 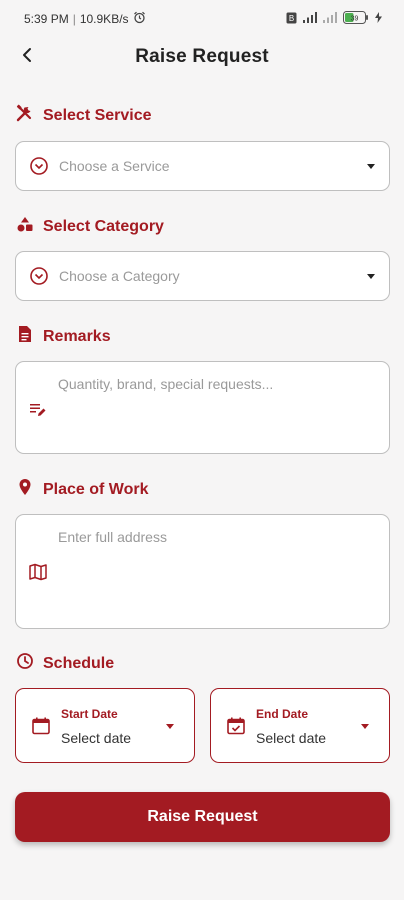 What do you see at coordinates (202, 19) in the screenshot?
I see `status-bar: 5:39 PM | 10.9KB/s B 39` at bounding box center [202, 19].